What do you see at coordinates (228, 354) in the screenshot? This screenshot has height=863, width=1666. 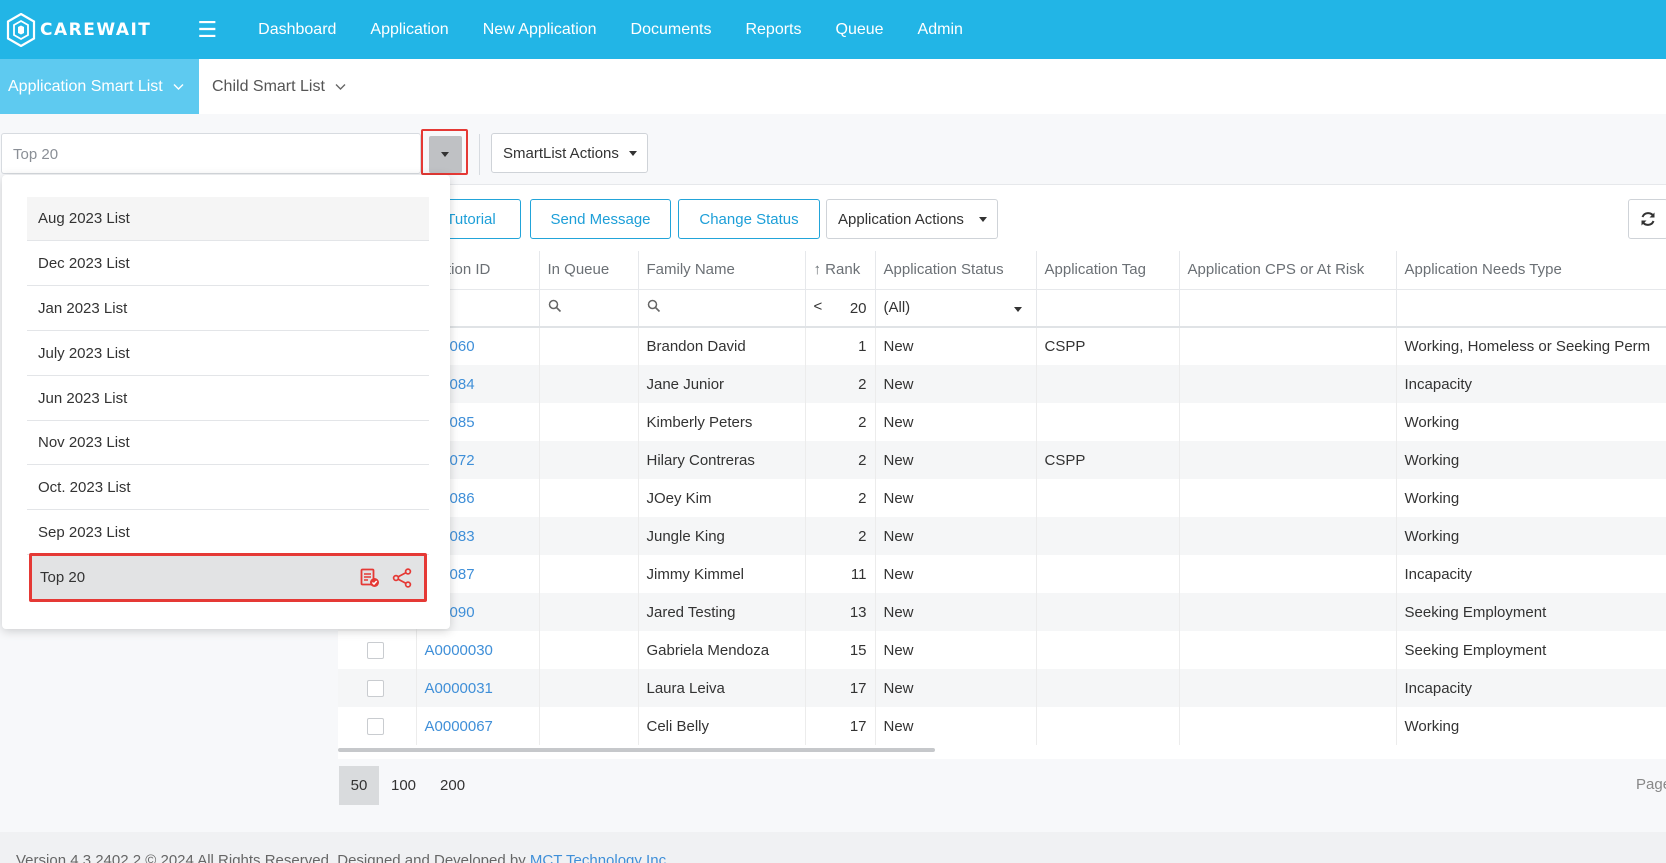 I see `list-option: July 2023 List` at bounding box center [228, 354].